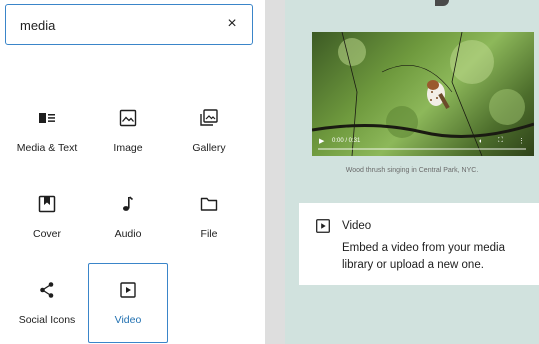  I want to click on block-search-input, so click(120, 25).